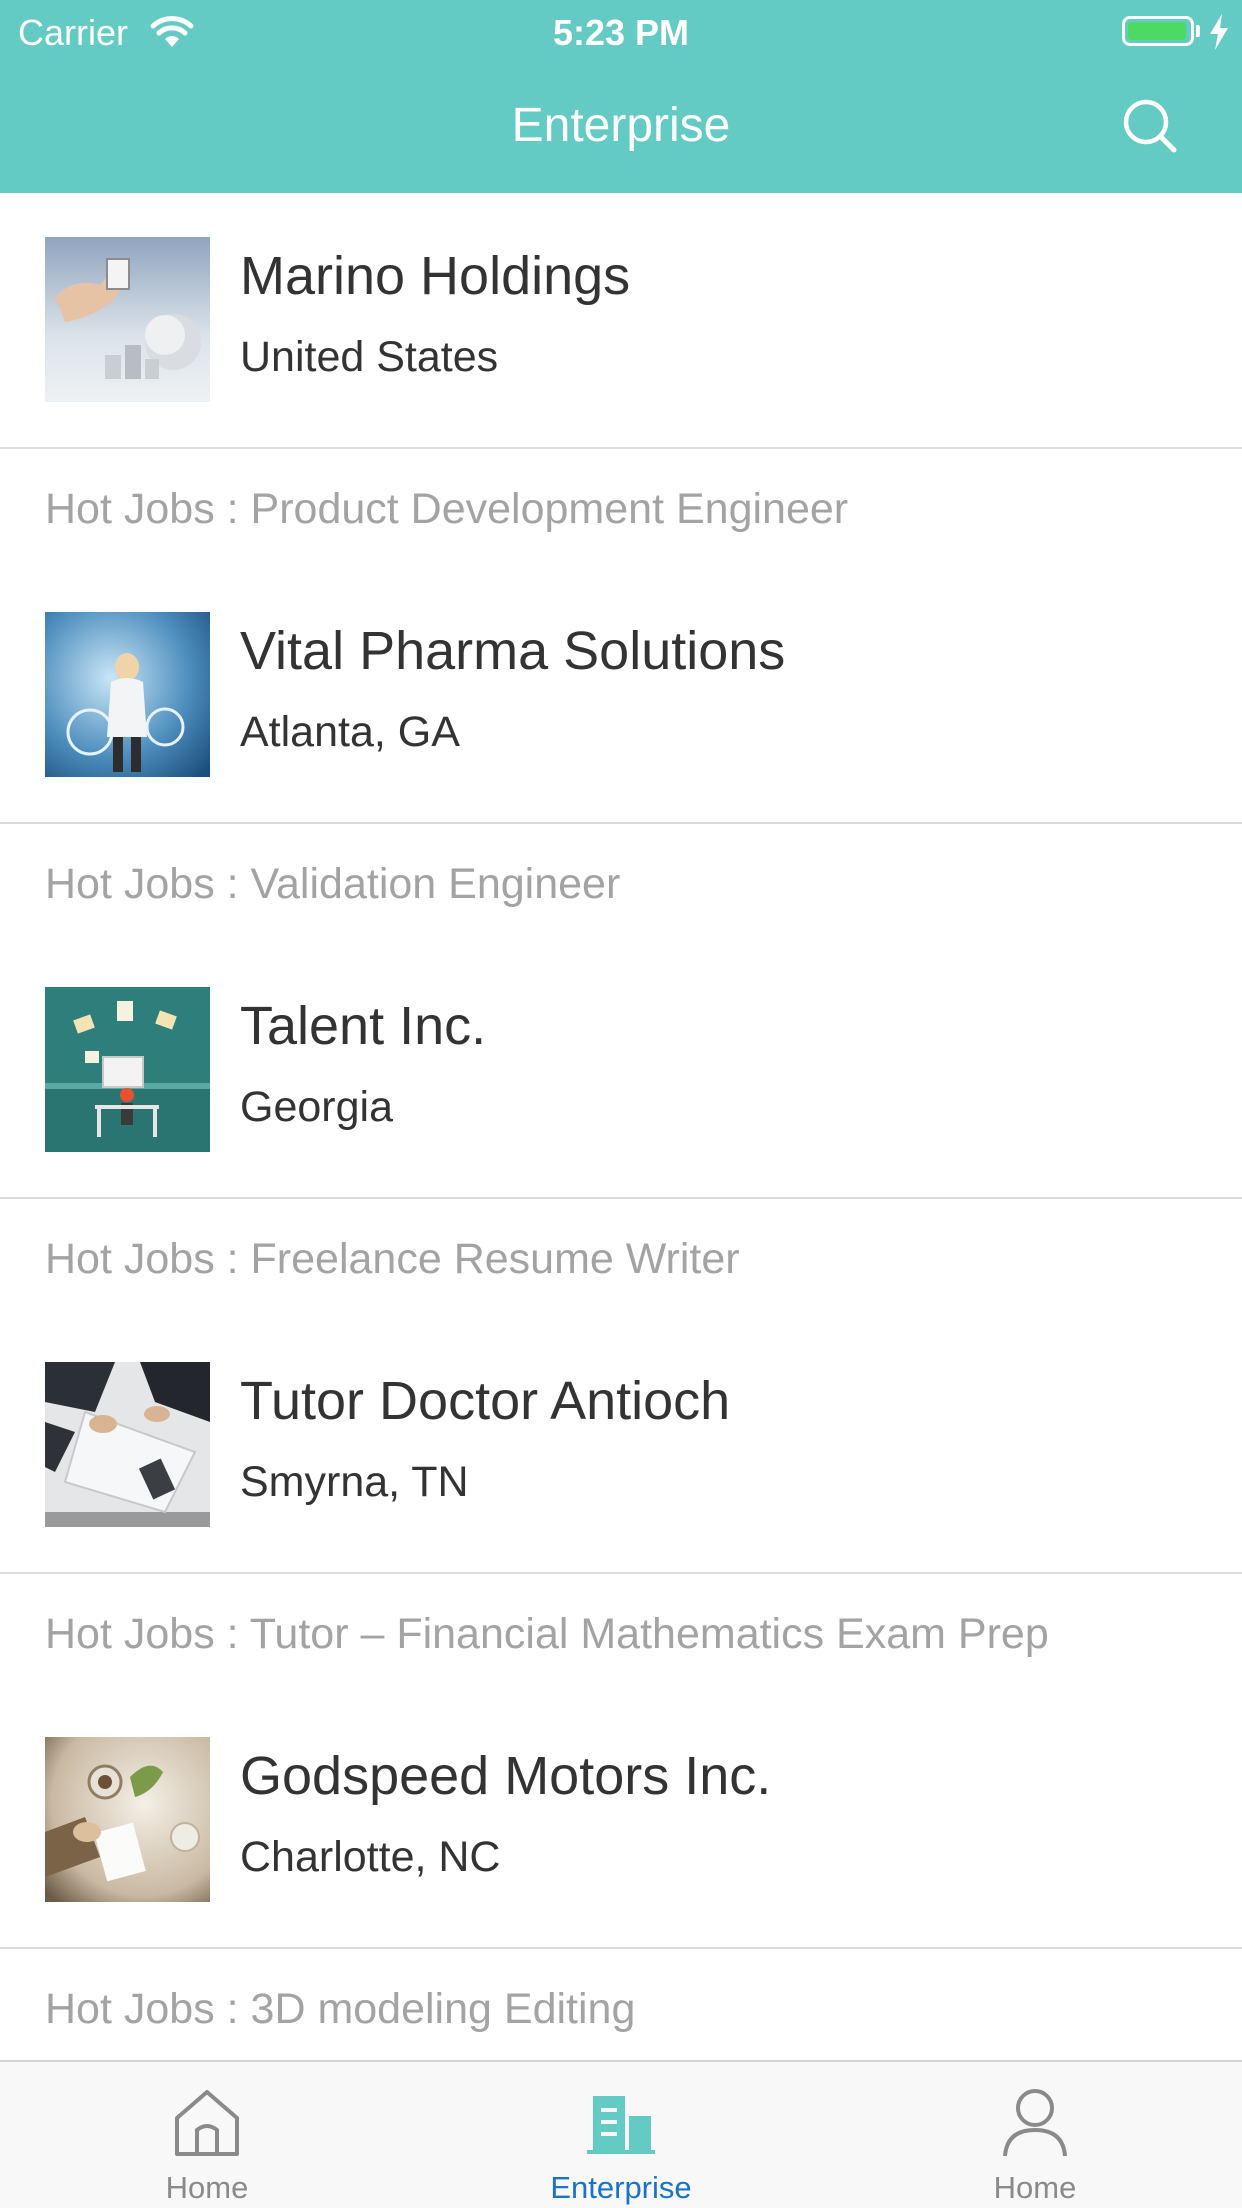 The image size is (1242, 2208). I want to click on hot-jobs-label: Hot Jobs : Validation Engineer, so click(332, 884).